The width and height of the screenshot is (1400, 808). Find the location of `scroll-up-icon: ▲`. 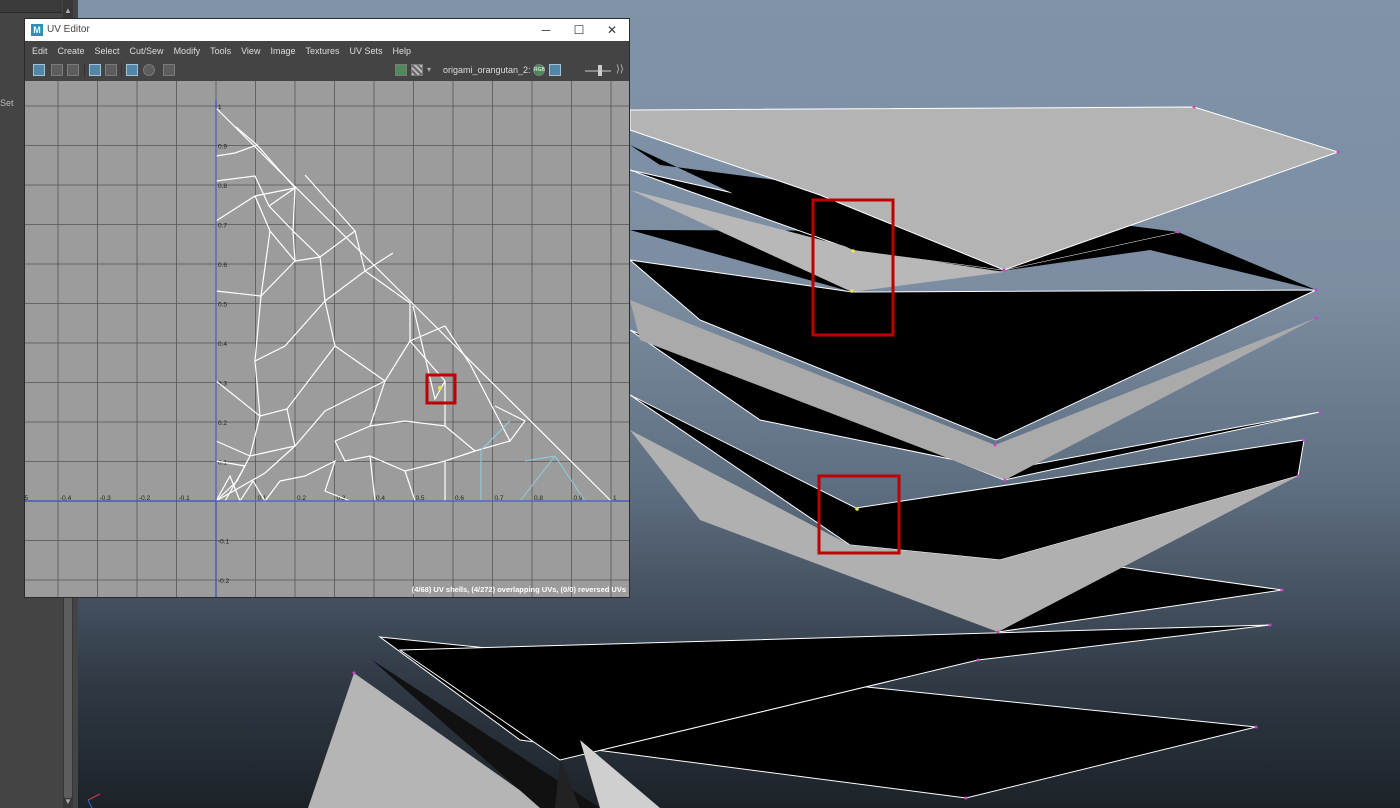

scroll-up-icon: ▲ is located at coordinates (68, 11).